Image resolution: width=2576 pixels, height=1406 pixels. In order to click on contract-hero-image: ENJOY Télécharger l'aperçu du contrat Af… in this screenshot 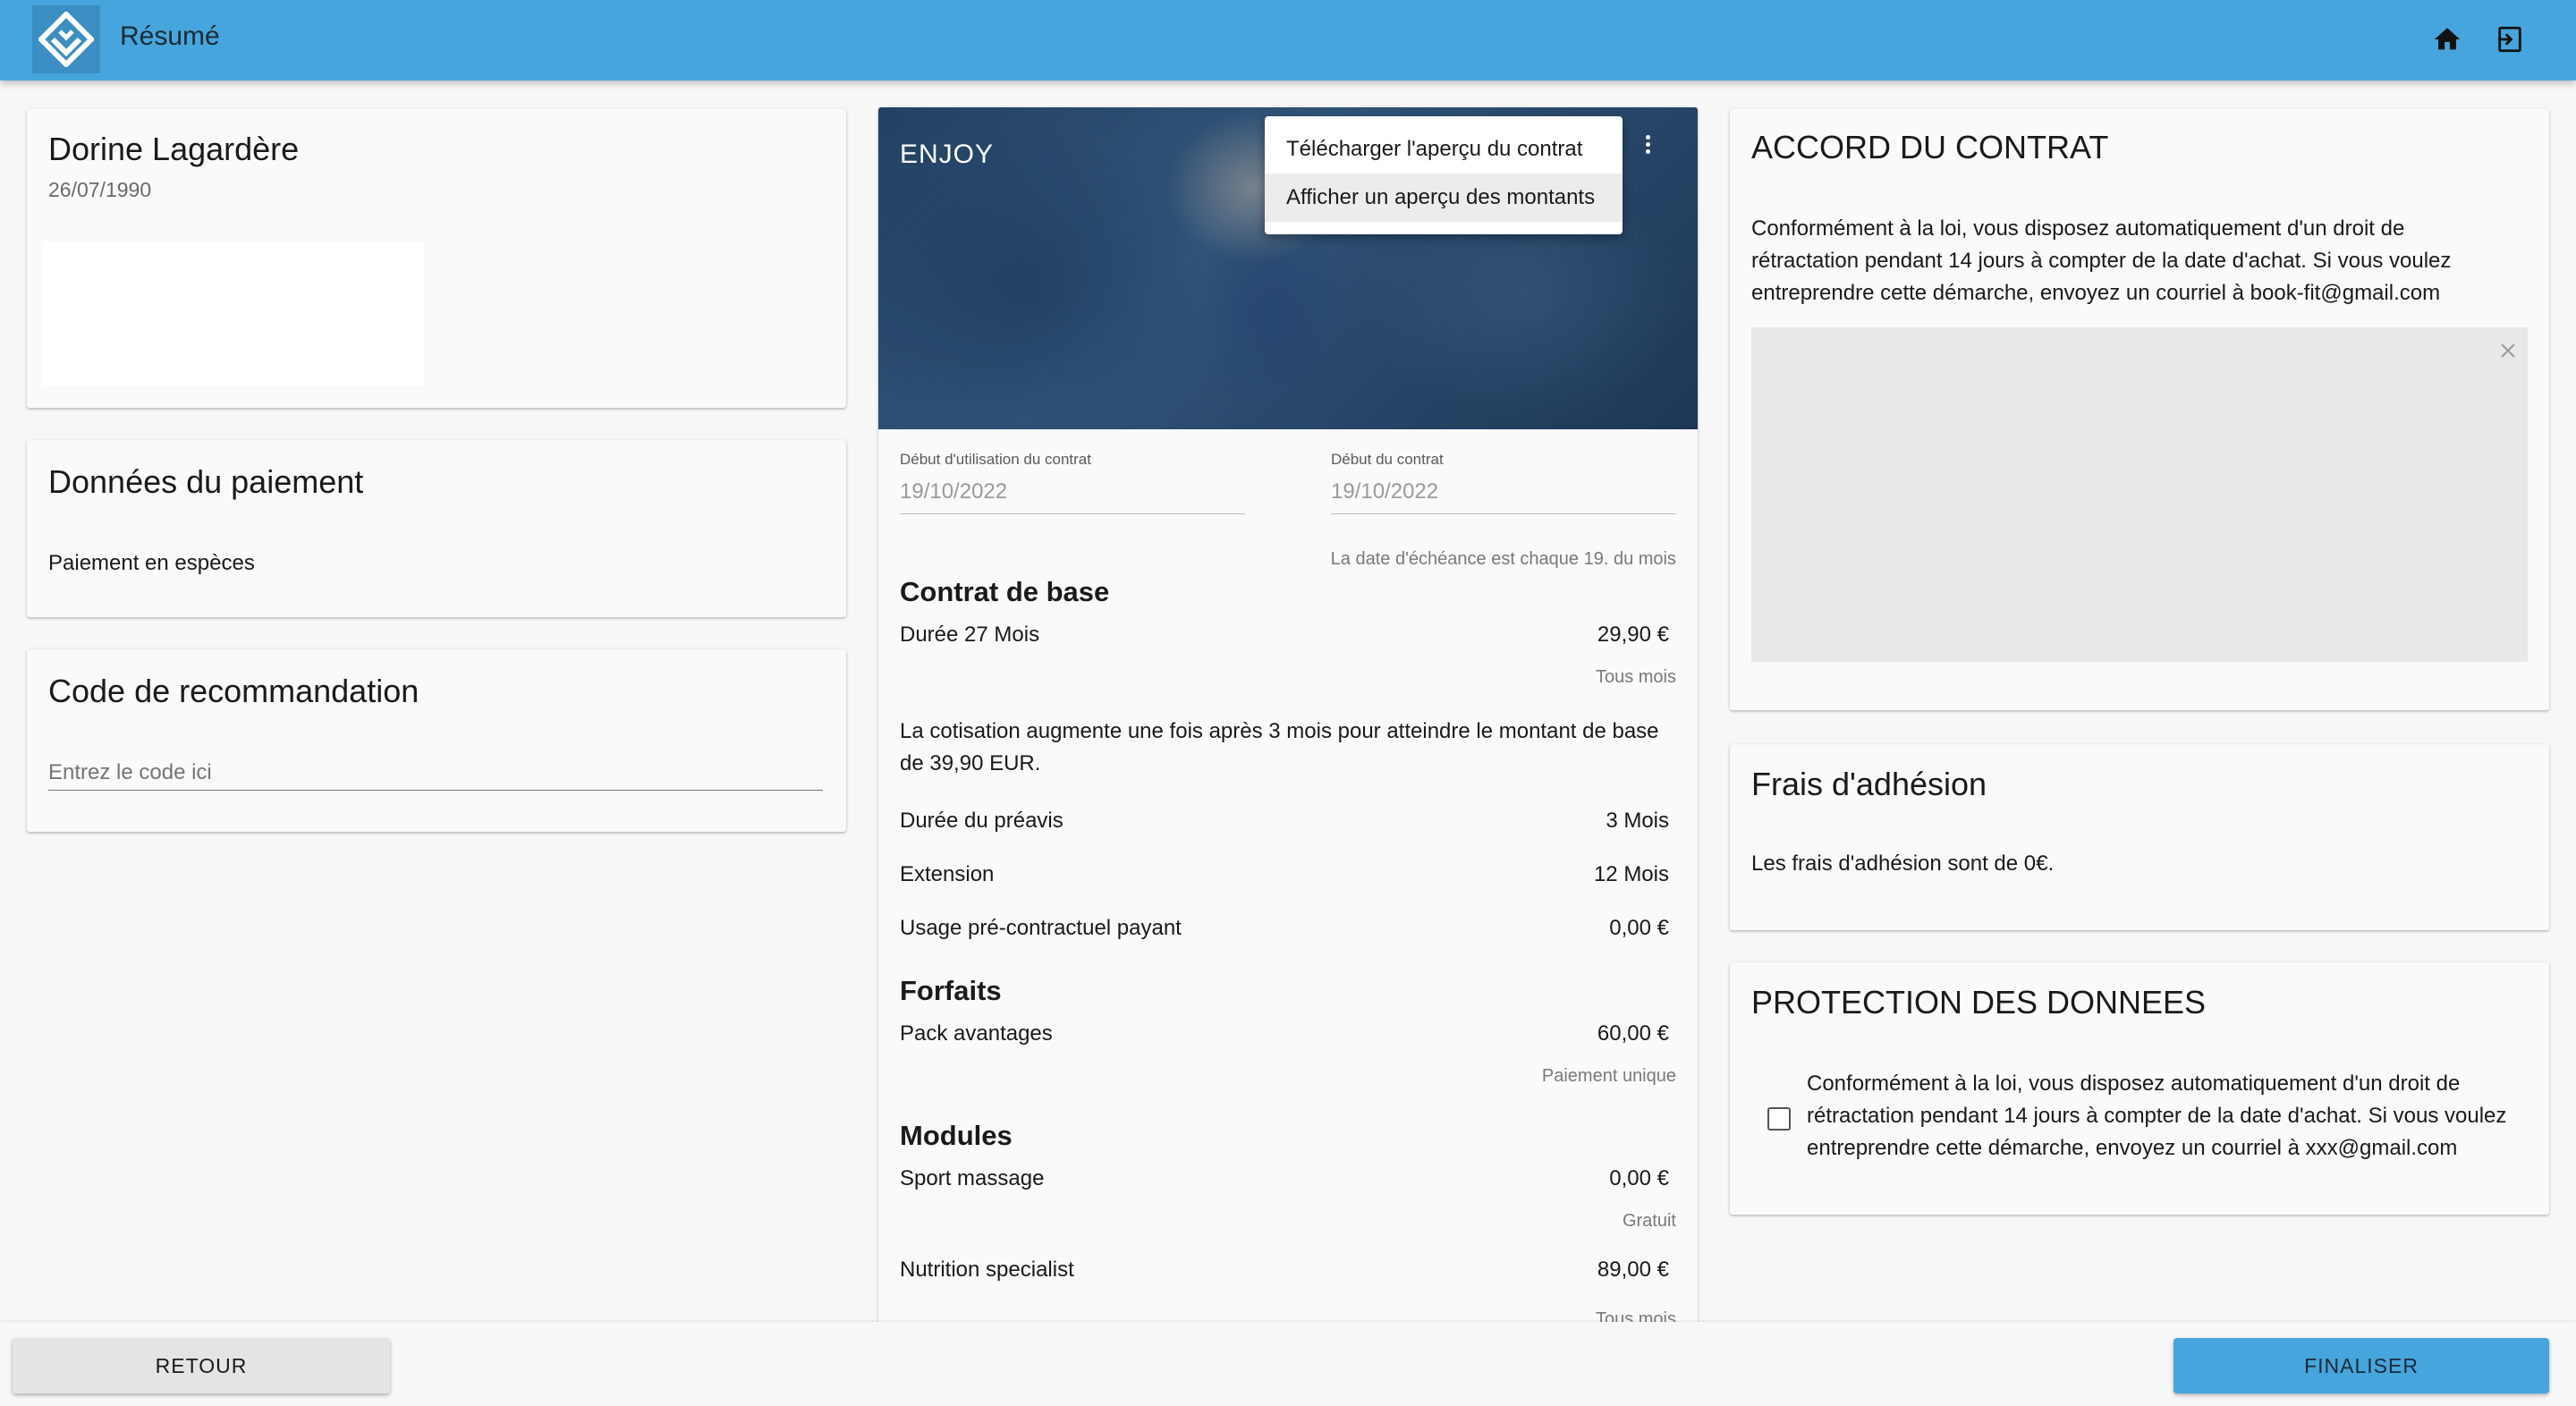, I will do `click(1288, 268)`.